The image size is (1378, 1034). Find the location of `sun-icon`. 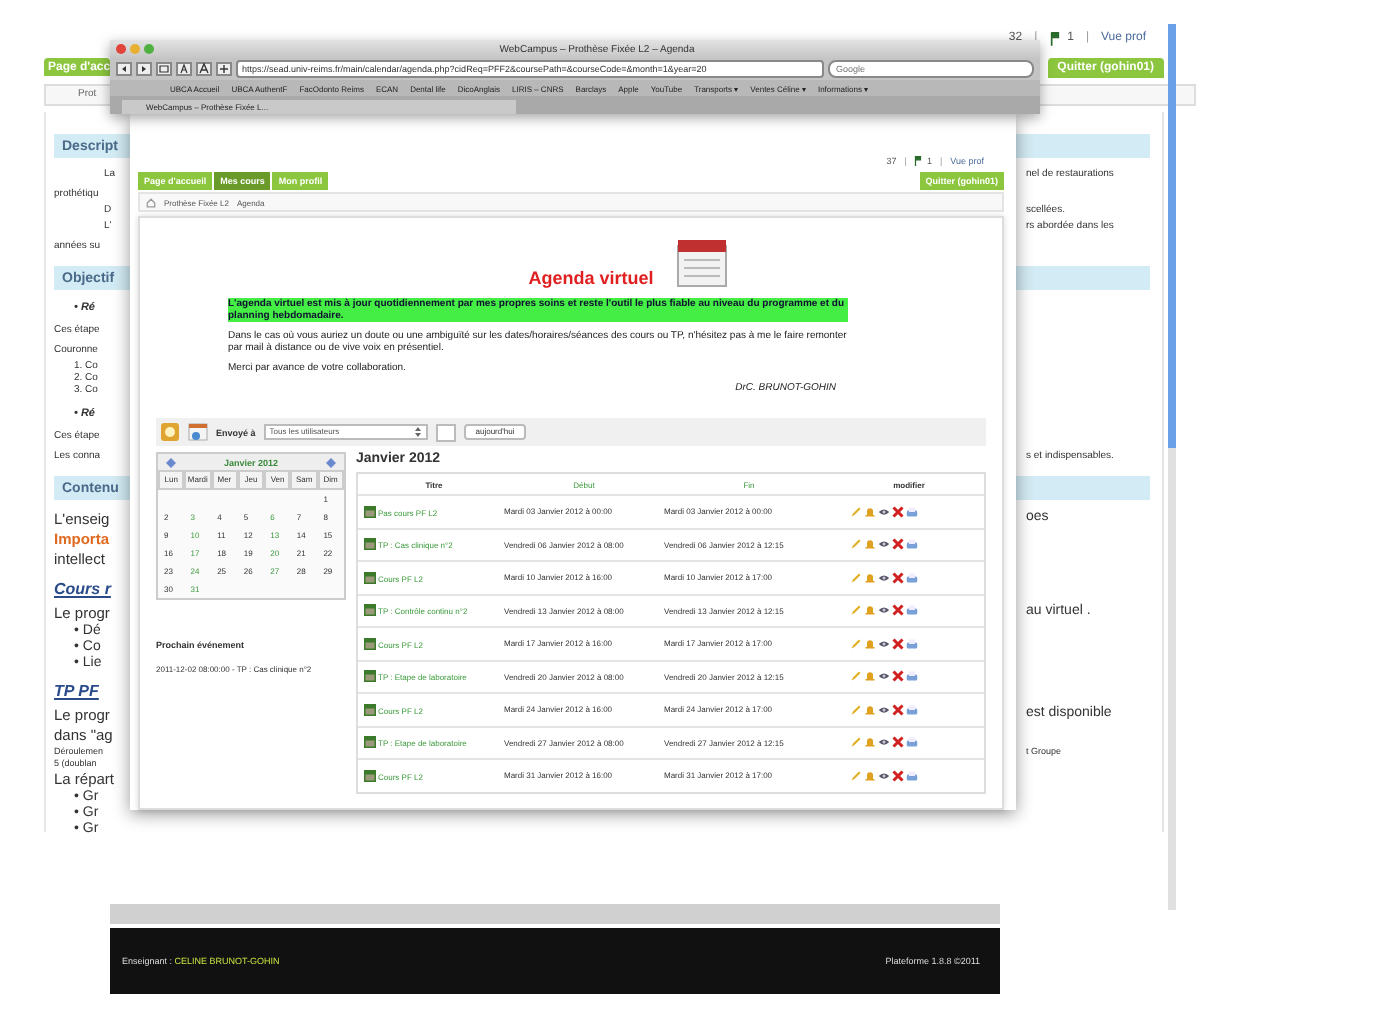

sun-icon is located at coordinates (170, 432).